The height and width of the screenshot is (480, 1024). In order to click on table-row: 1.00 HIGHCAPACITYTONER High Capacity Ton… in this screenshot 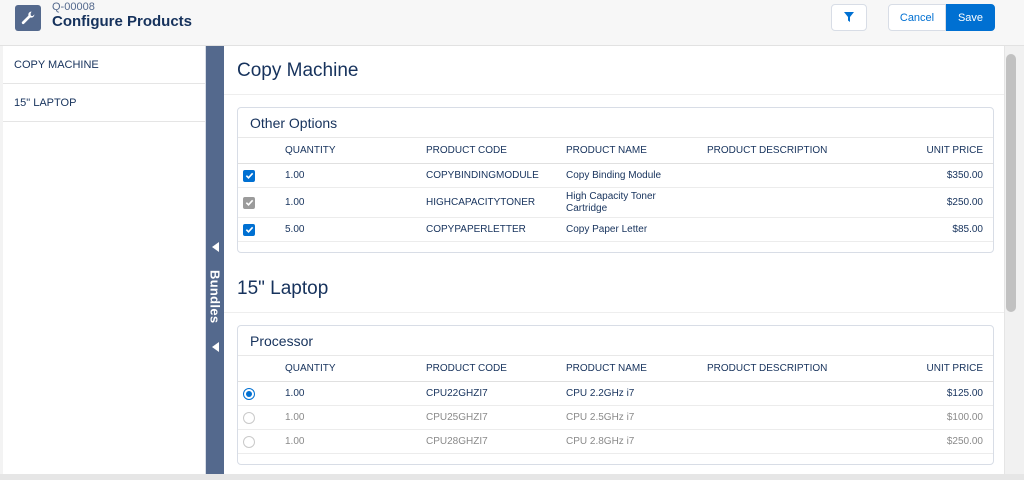, I will do `click(615, 203)`.